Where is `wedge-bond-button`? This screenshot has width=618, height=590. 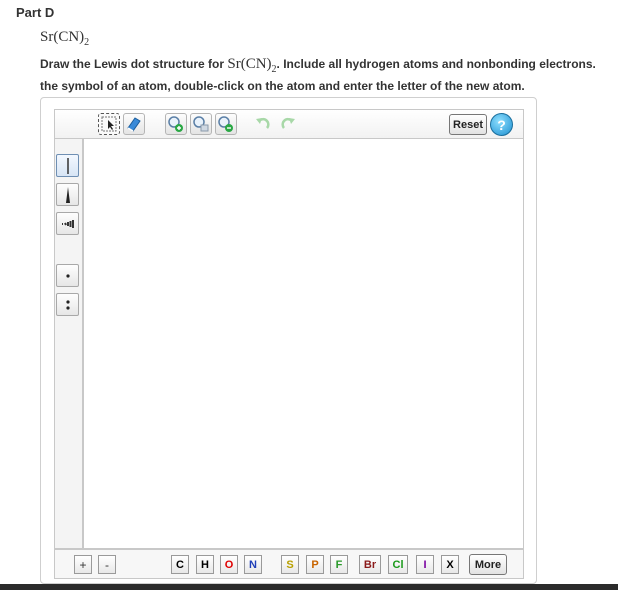
wedge-bond-button is located at coordinates (67, 194).